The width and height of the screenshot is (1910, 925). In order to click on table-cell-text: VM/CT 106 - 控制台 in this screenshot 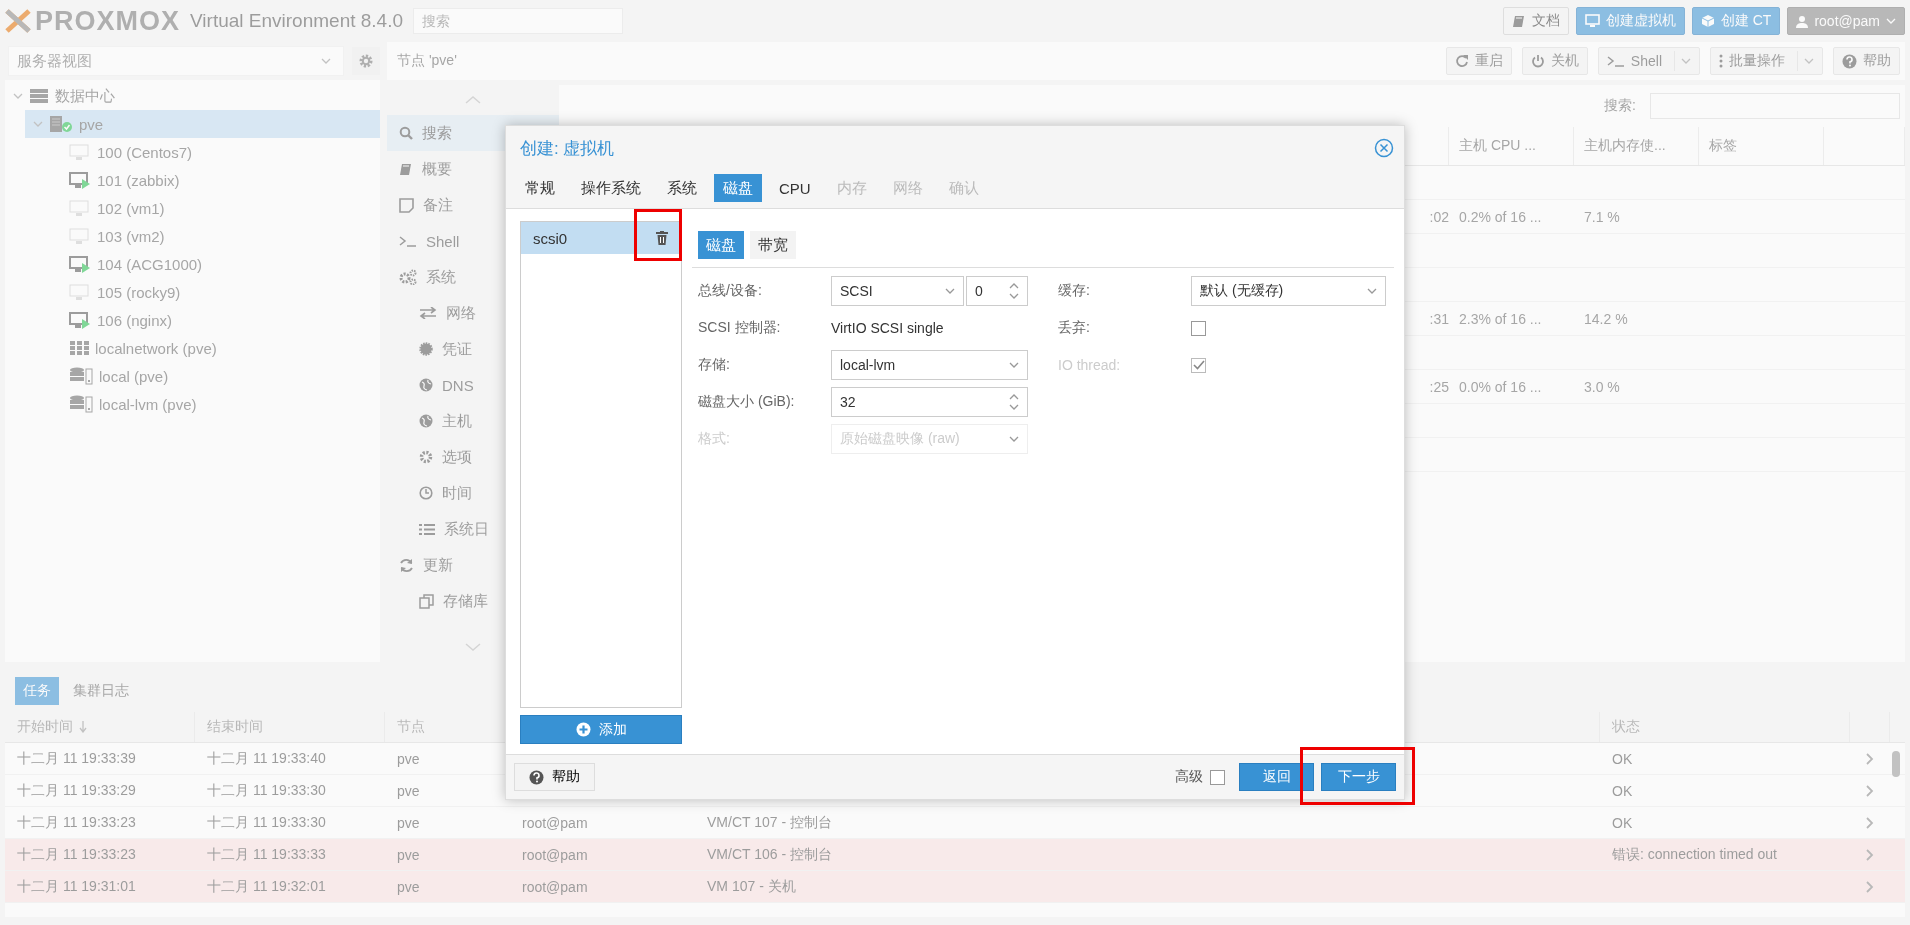, I will do `click(769, 854)`.